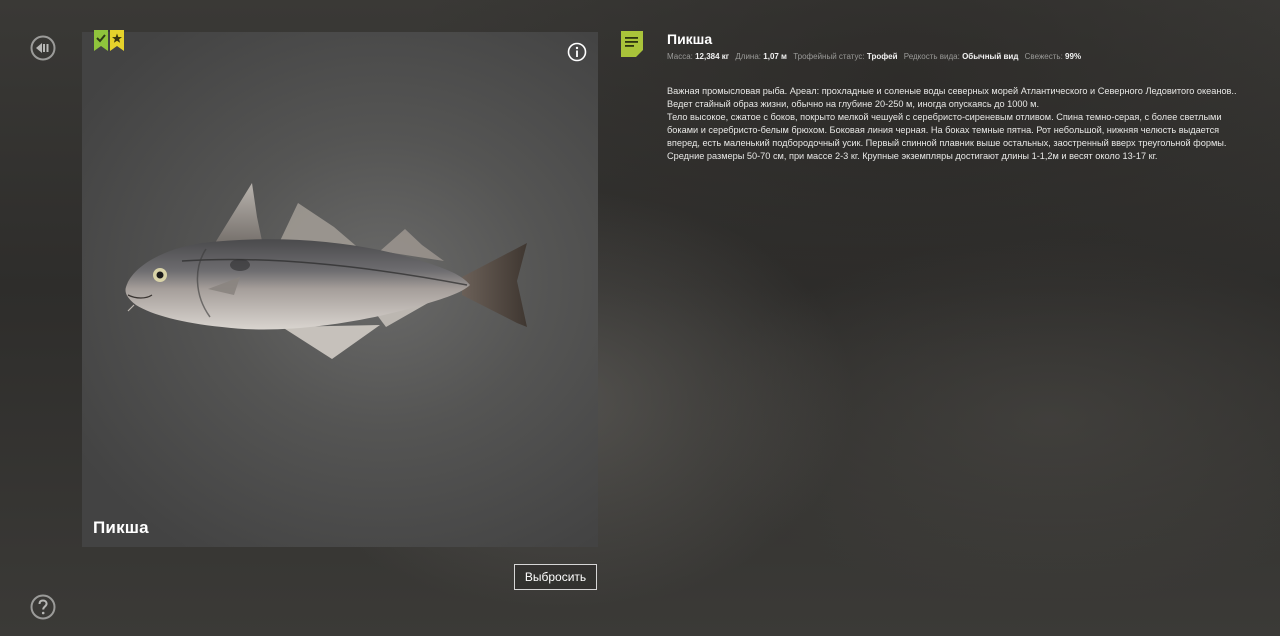 This screenshot has height=636, width=1280. I want to click on freshness-value: 99%, so click(1073, 56).